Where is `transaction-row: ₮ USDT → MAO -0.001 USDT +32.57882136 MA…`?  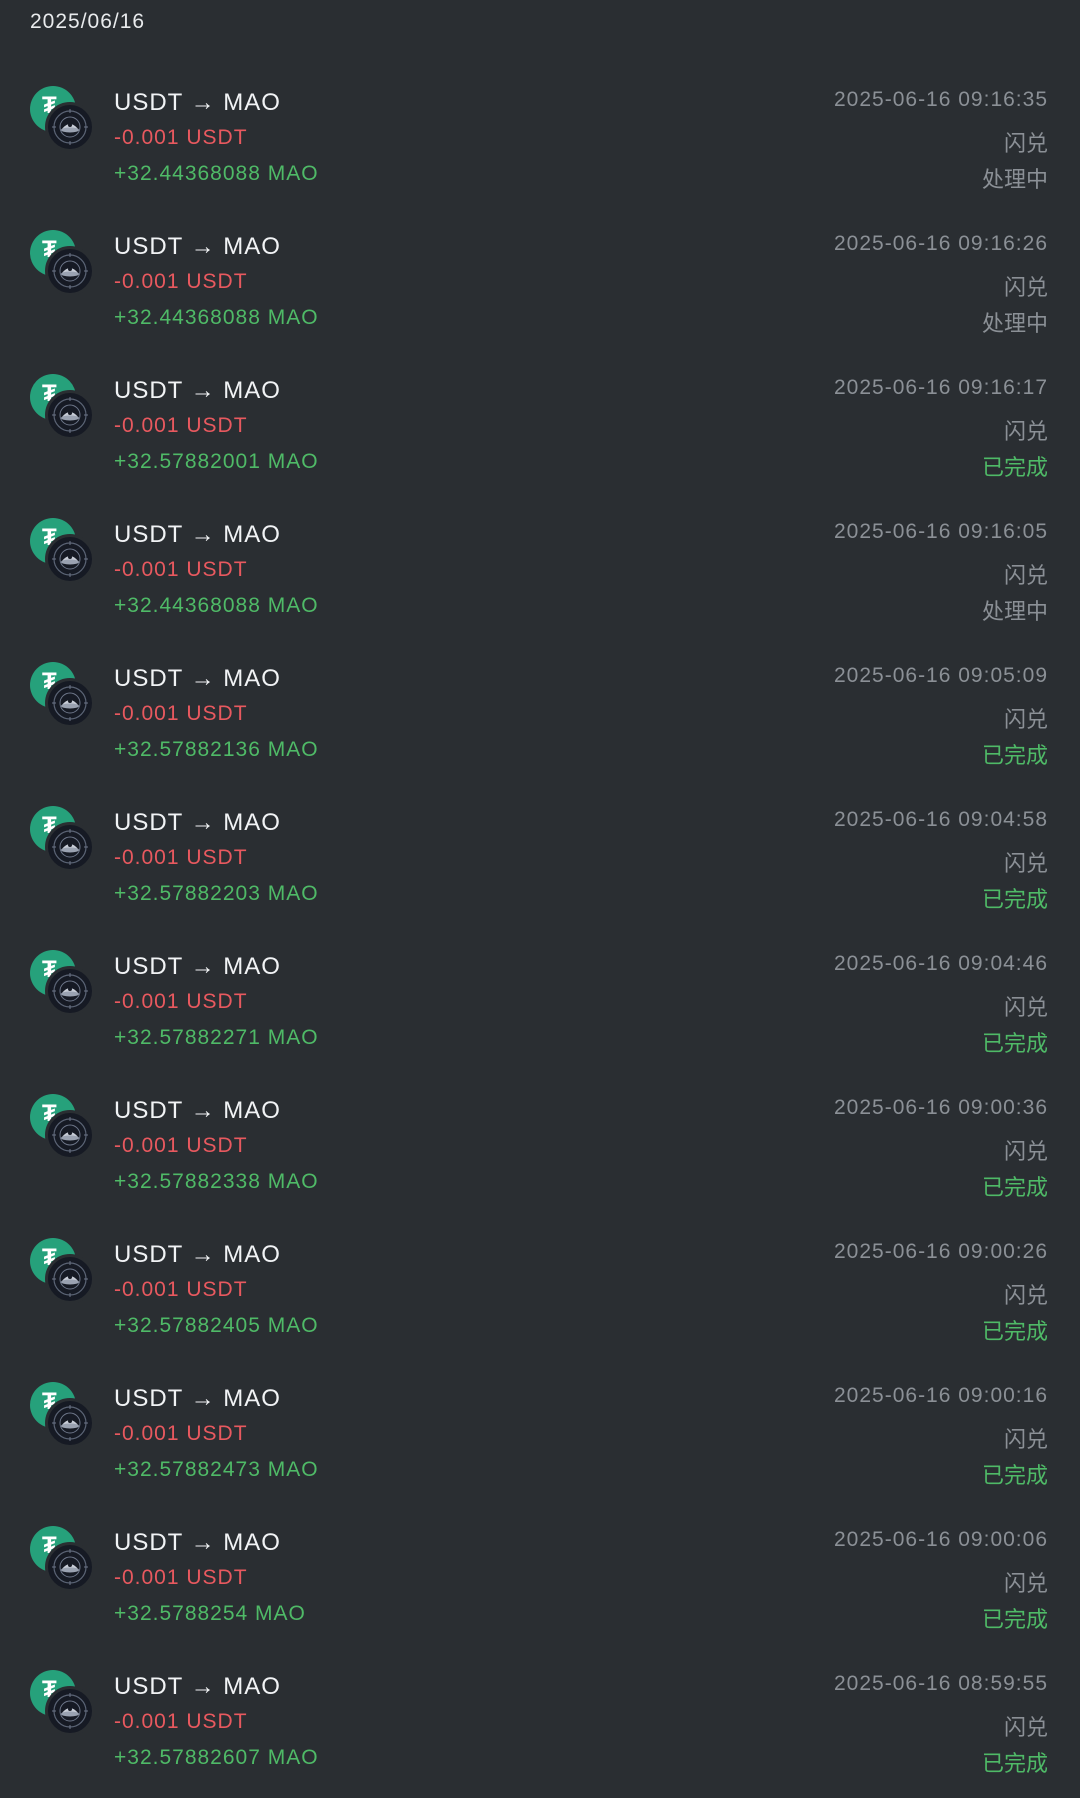 transaction-row: ₮ USDT → MAO -0.001 USDT +32.57882136 MA… is located at coordinates (540, 718).